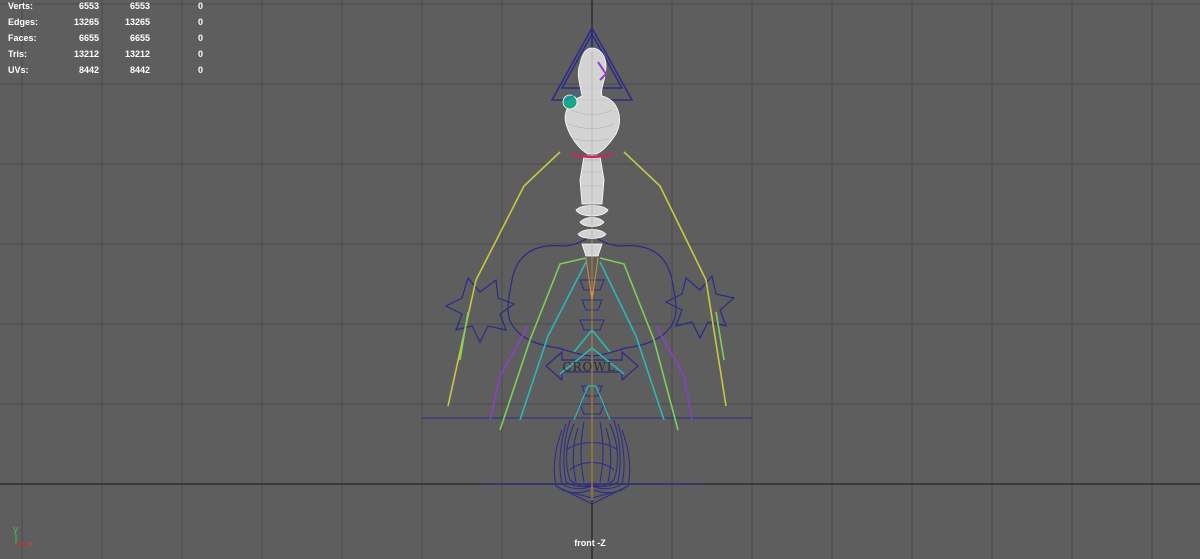 The width and height of the screenshot is (1200, 559). I want to click on axis-y-label: y, so click(16, 530).